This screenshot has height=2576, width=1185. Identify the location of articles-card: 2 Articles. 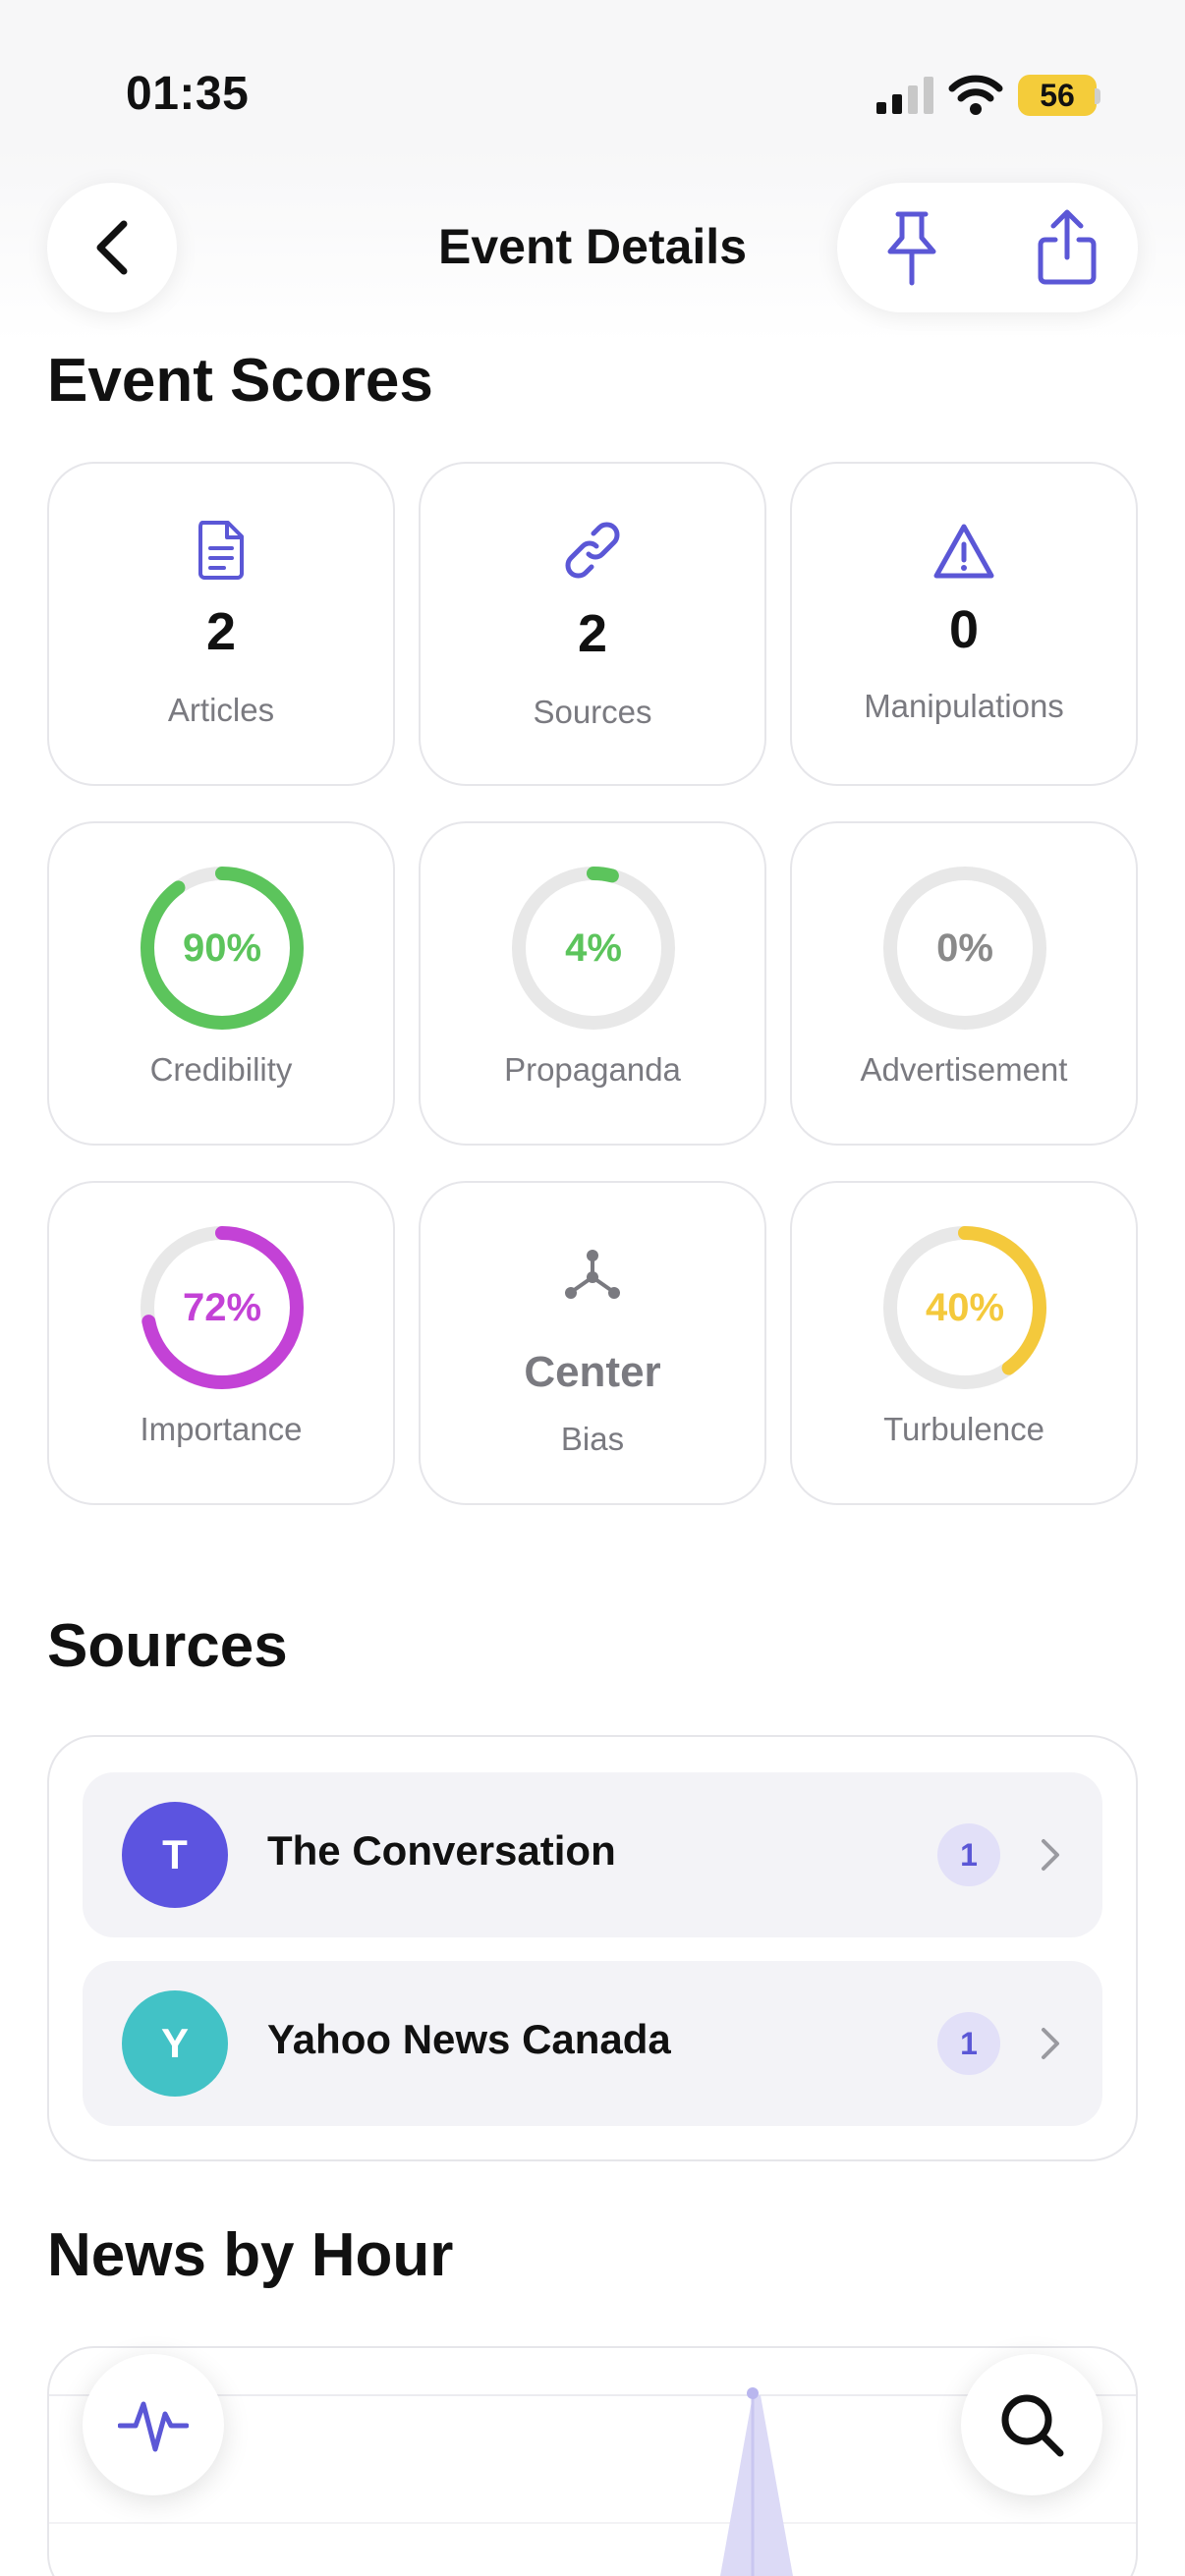
(221, 624).